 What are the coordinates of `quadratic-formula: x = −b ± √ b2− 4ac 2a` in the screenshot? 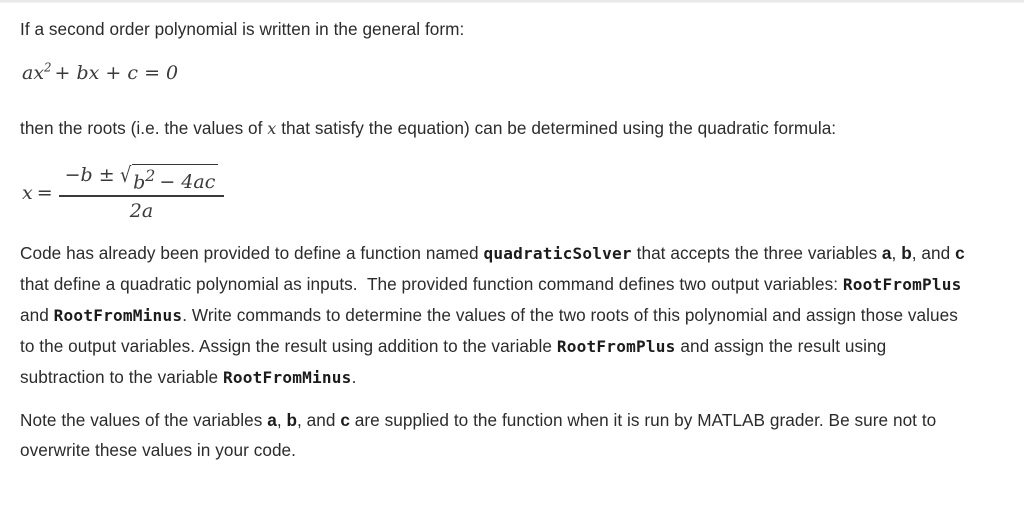 It's located at (495, 193).